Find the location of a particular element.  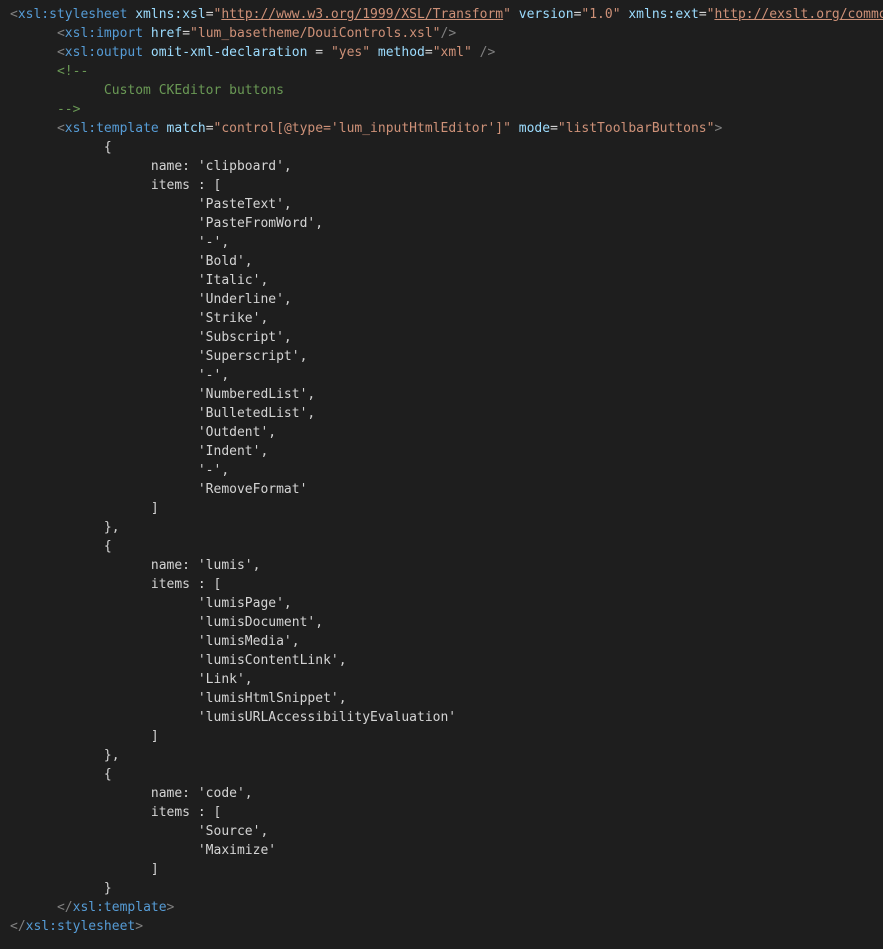

code-line: <!-- is located at coordinates (446, 71).